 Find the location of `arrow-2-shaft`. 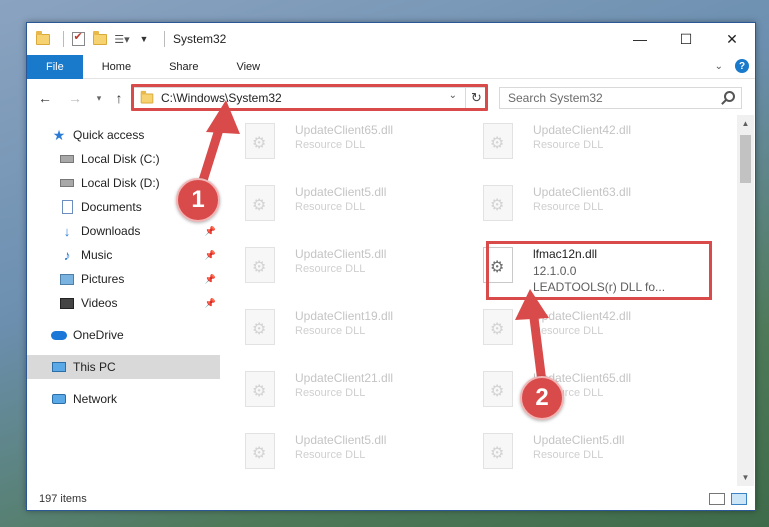

arrow-2-shaft is located at coordinates (537, 346).